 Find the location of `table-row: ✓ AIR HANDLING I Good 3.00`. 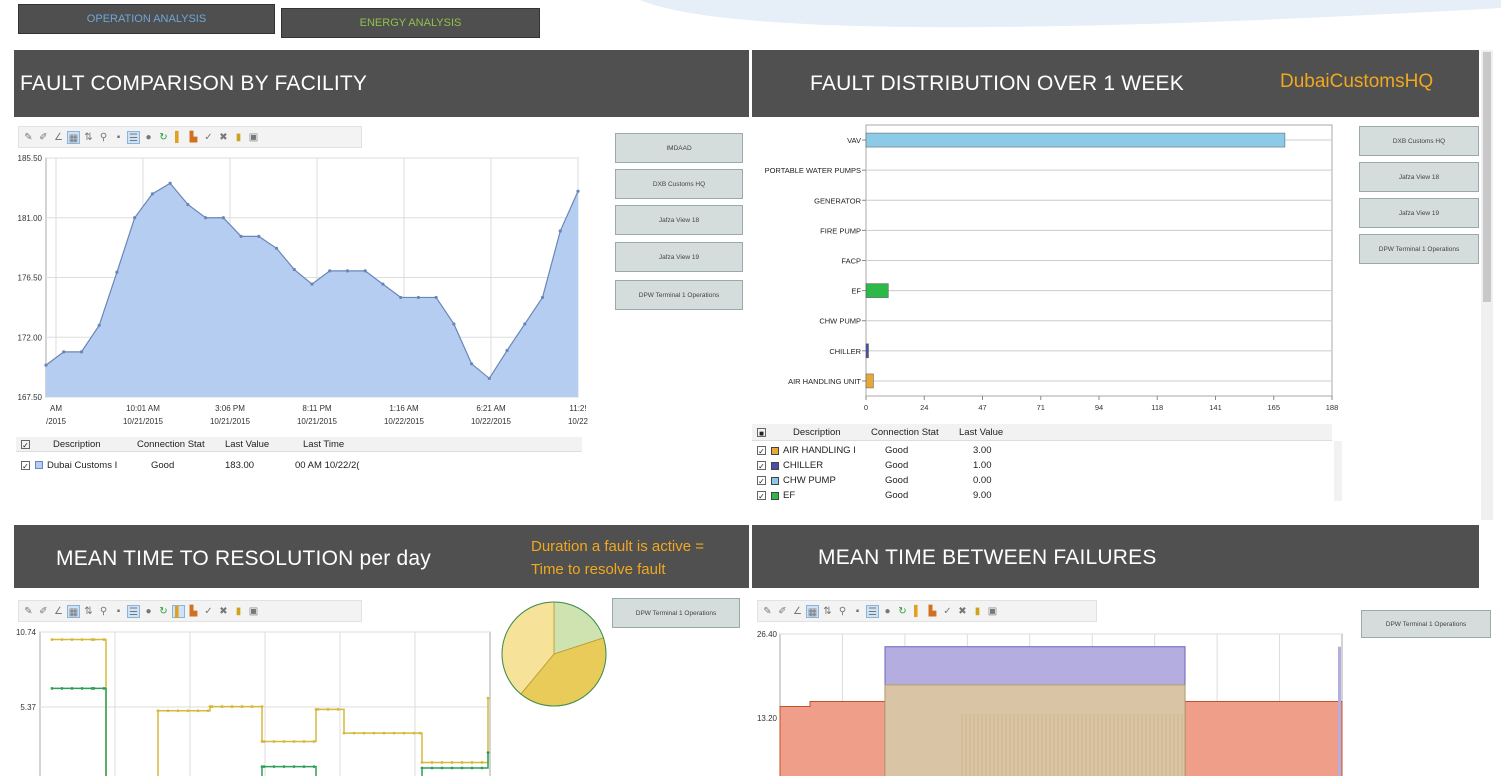

table-row: ✓ AIR HANDLING I Good 3.00 is located at coordinates (1042, 450).